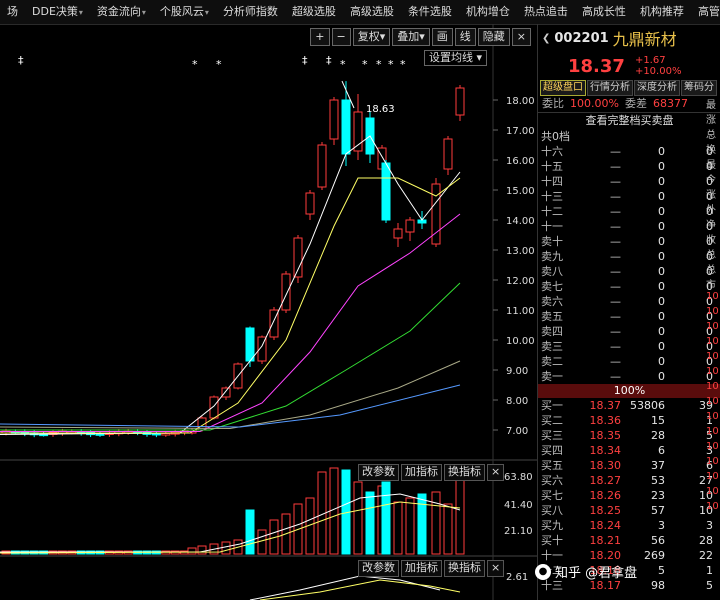  I want to click on sell-row: 十六 —0 0, so click(627, 151).